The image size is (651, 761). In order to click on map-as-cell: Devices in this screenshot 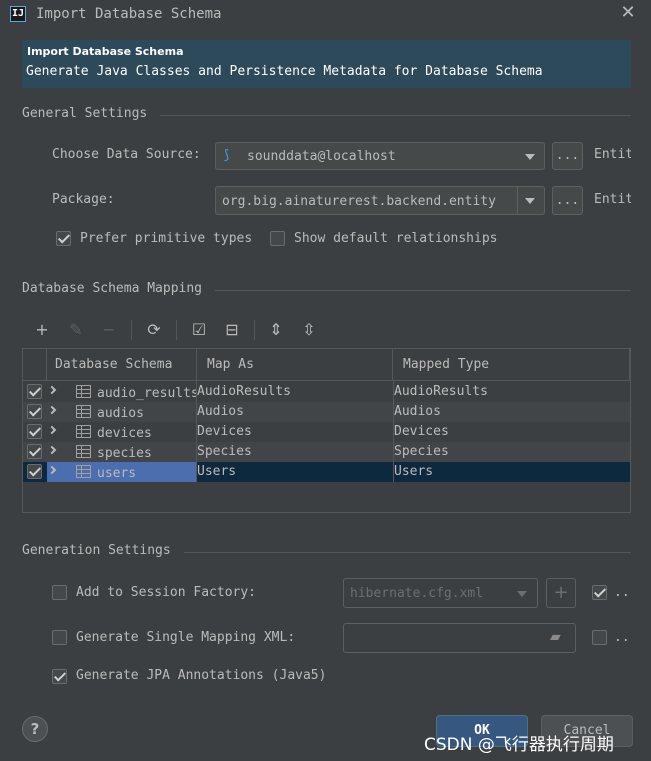, I will do `click(295, 432)`.